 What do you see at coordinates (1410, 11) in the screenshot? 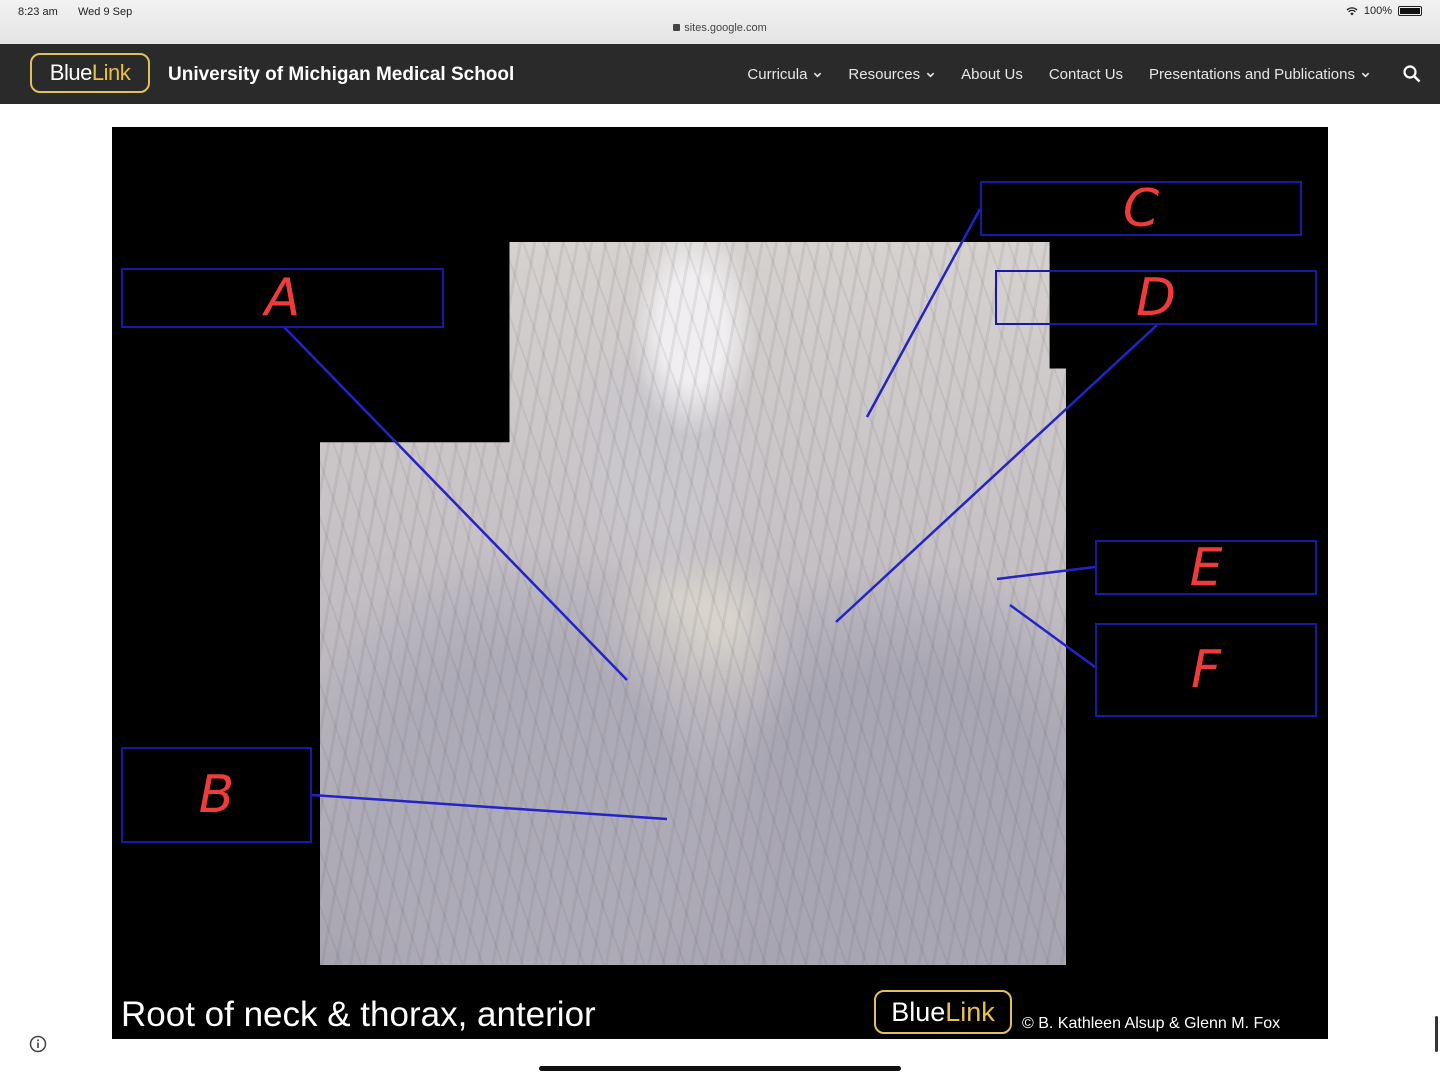
I see `battery-icon` at bounding box center [1410, 11].